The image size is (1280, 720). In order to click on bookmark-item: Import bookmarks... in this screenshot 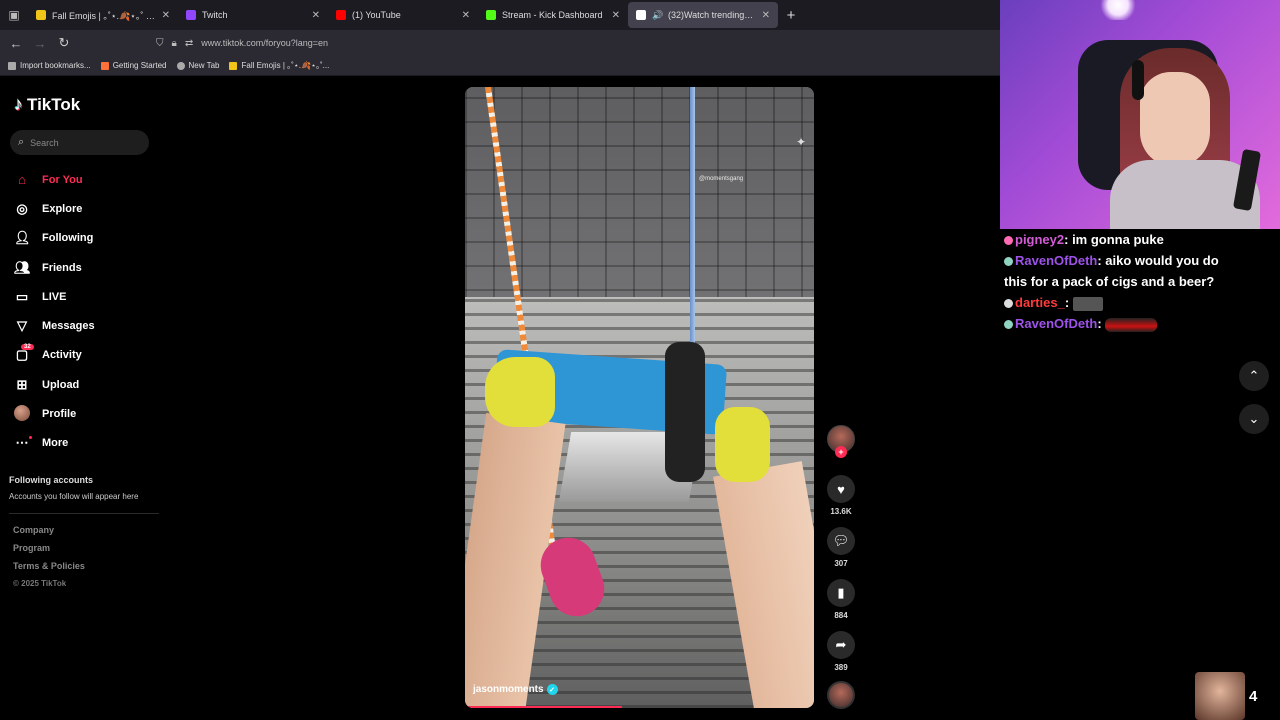, I will do `click(49, 65)`.